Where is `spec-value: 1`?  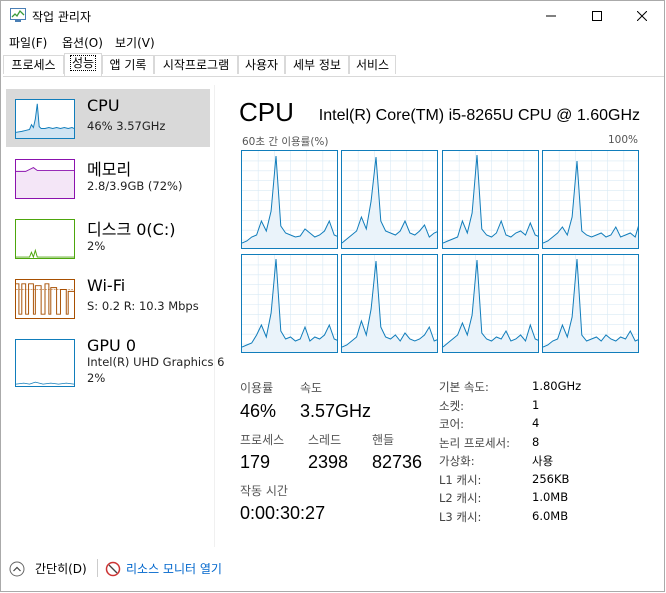
spec-value: 1 is located at coordinates (536, 404).